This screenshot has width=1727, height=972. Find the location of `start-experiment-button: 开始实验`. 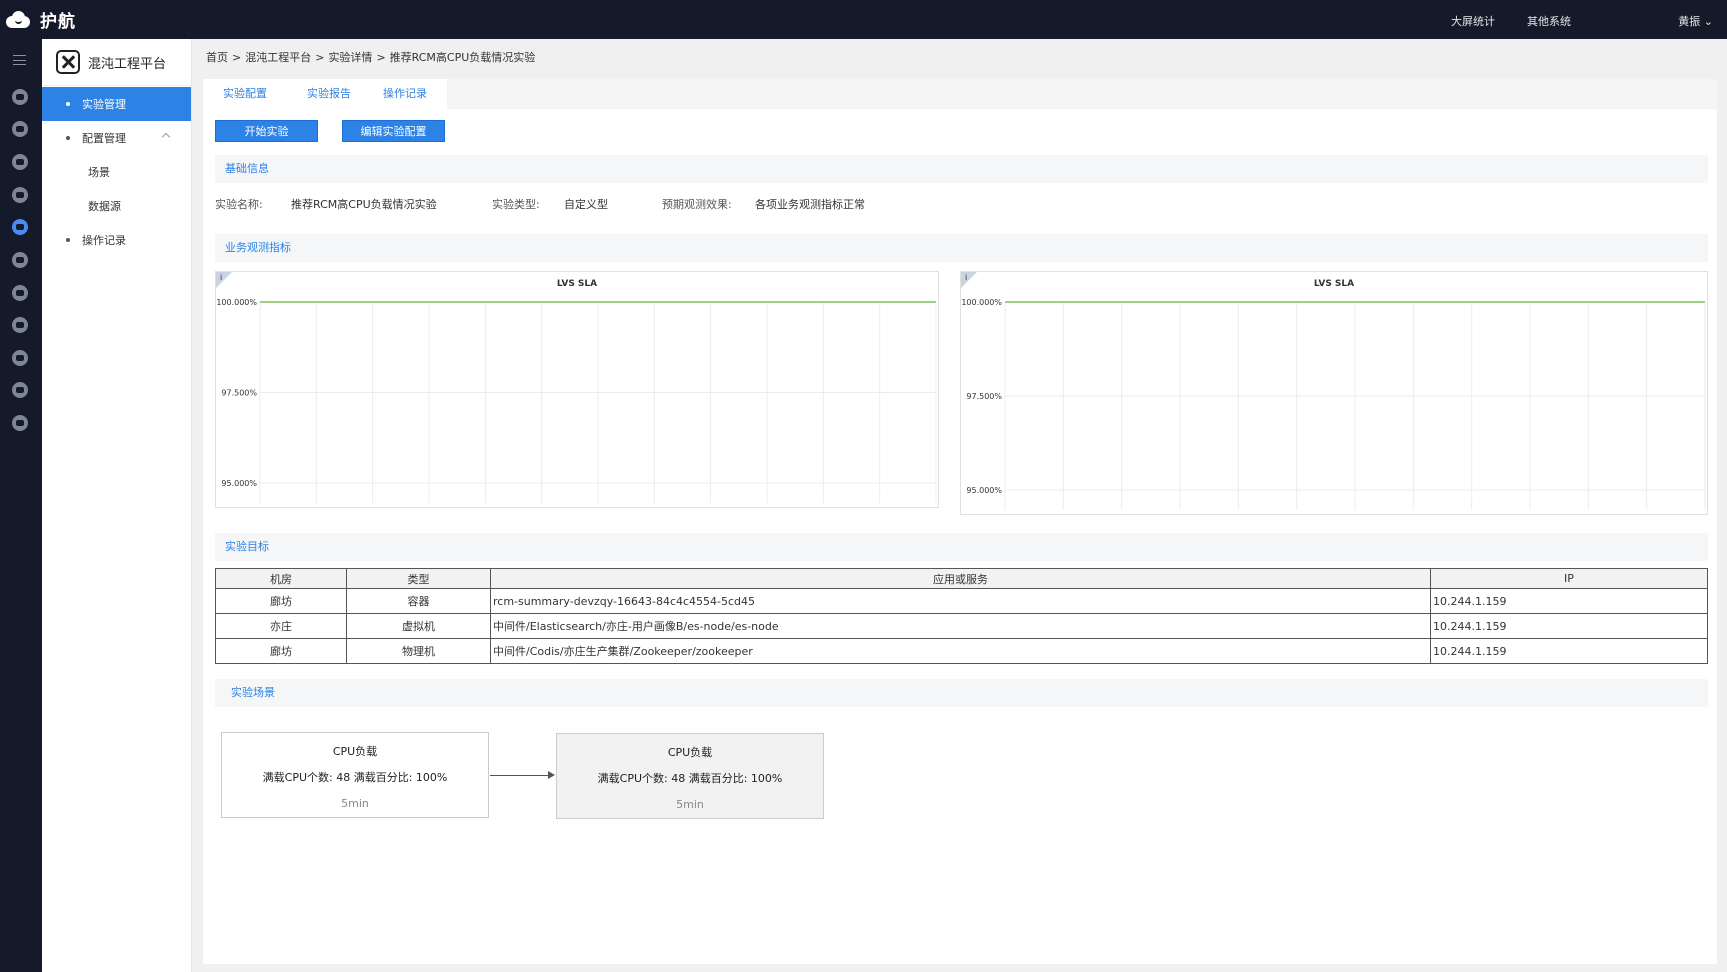

start-experiment-button: 开始实验 is located at coordinates (266, 131).